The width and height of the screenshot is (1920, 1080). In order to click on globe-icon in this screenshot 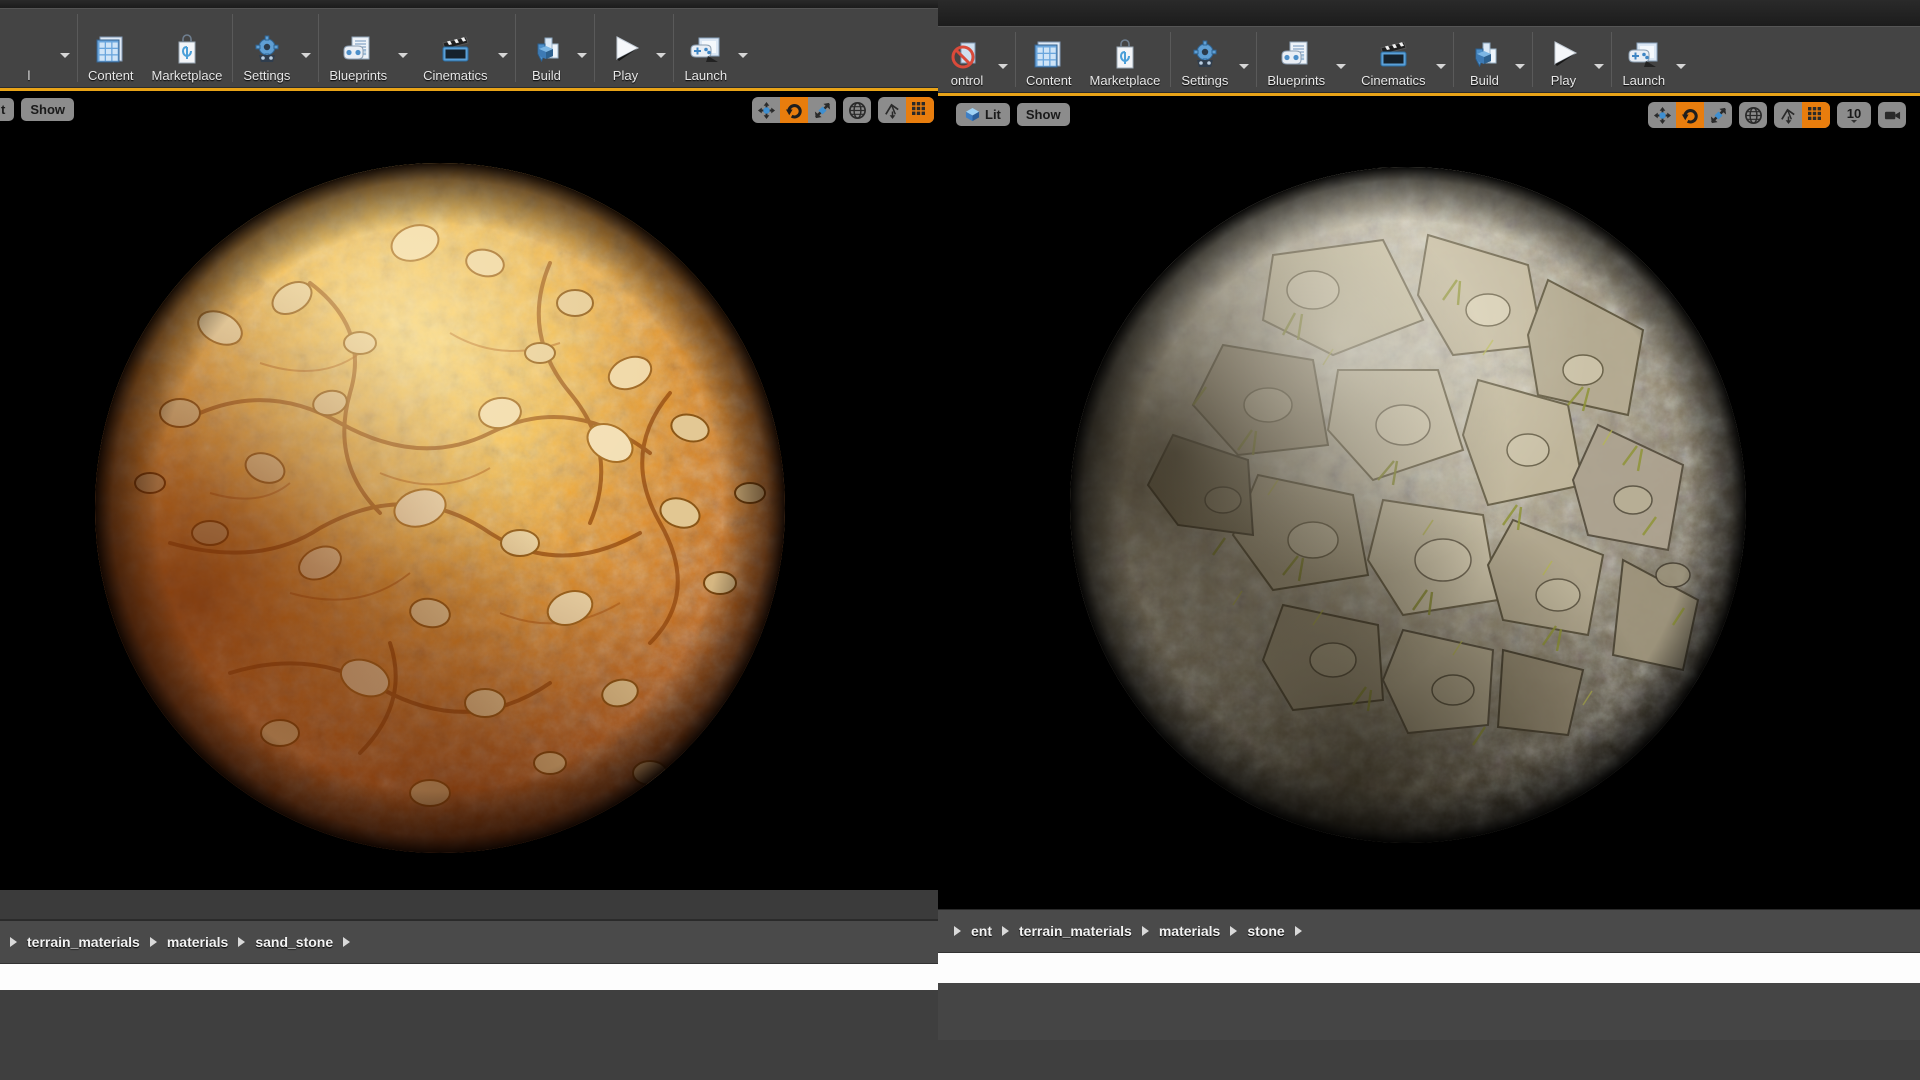, I will do `click(857, 110)`.